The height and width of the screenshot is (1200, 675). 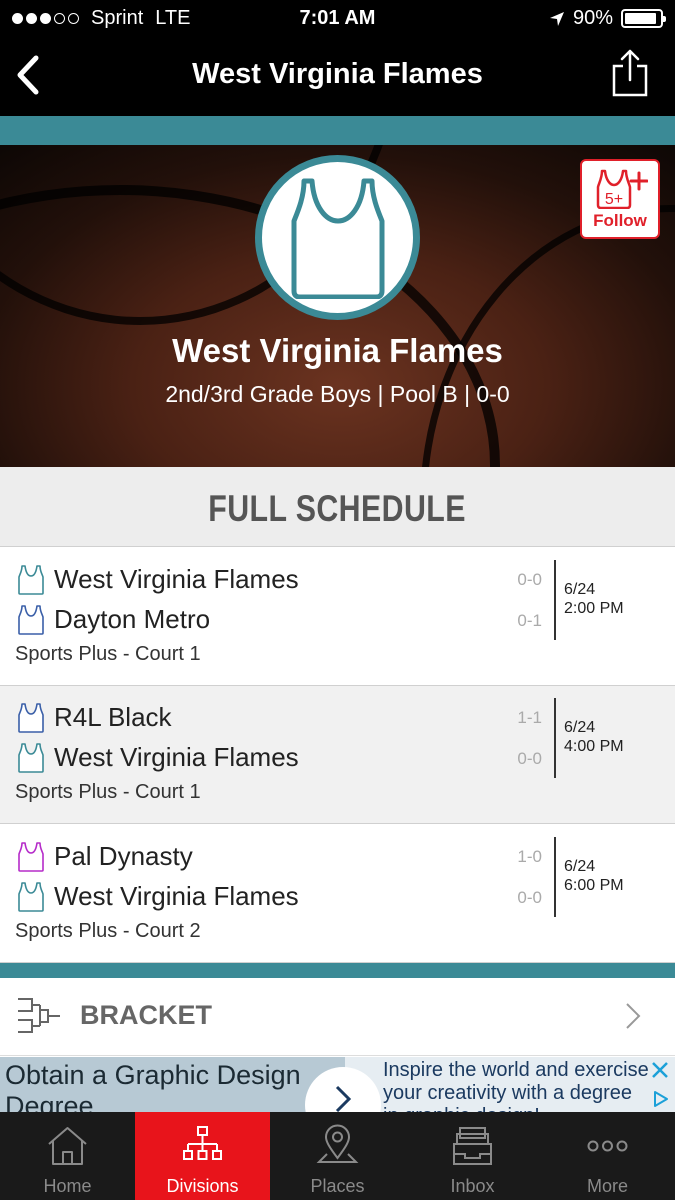 What do you see at coordinates (607, 1186) in the screenshot?
I see `tab-label: More` at bounding box center [607, 1186].